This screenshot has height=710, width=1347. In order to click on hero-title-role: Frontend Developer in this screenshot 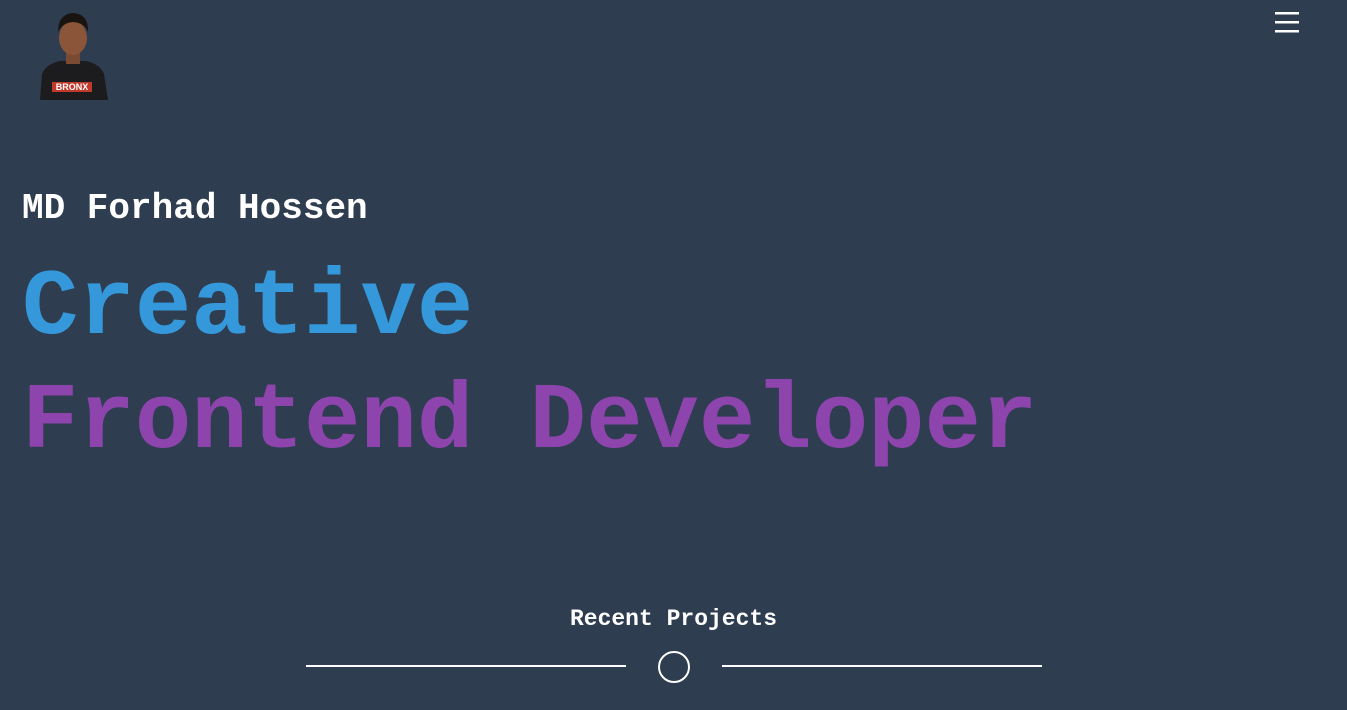, I will do `click(530, 423)`.